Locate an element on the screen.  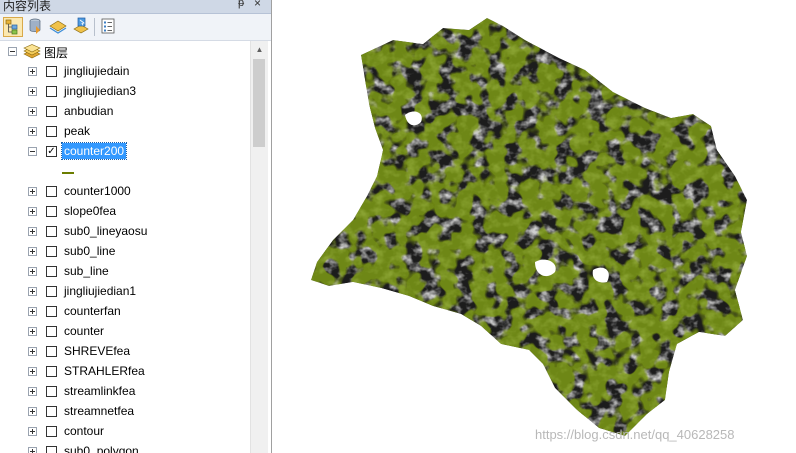
layer-row: jingliujiedian3 is located at coordinates (125, 92).